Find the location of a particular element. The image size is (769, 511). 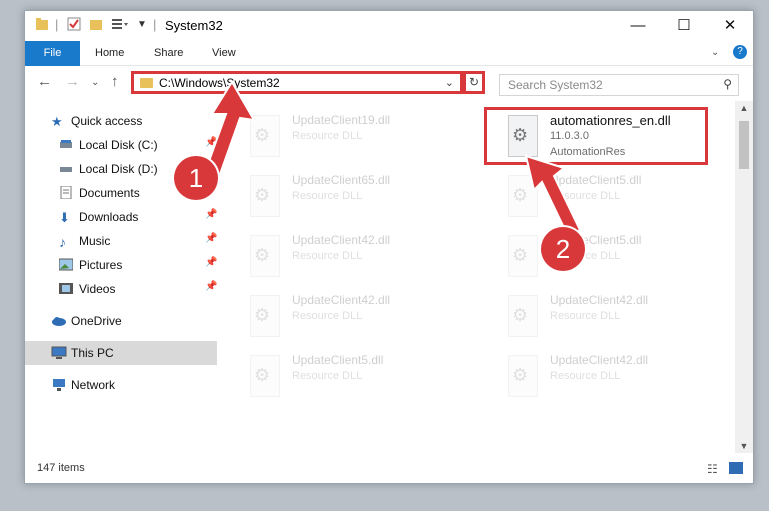

documents-icon is located at coordinates (66, 192).